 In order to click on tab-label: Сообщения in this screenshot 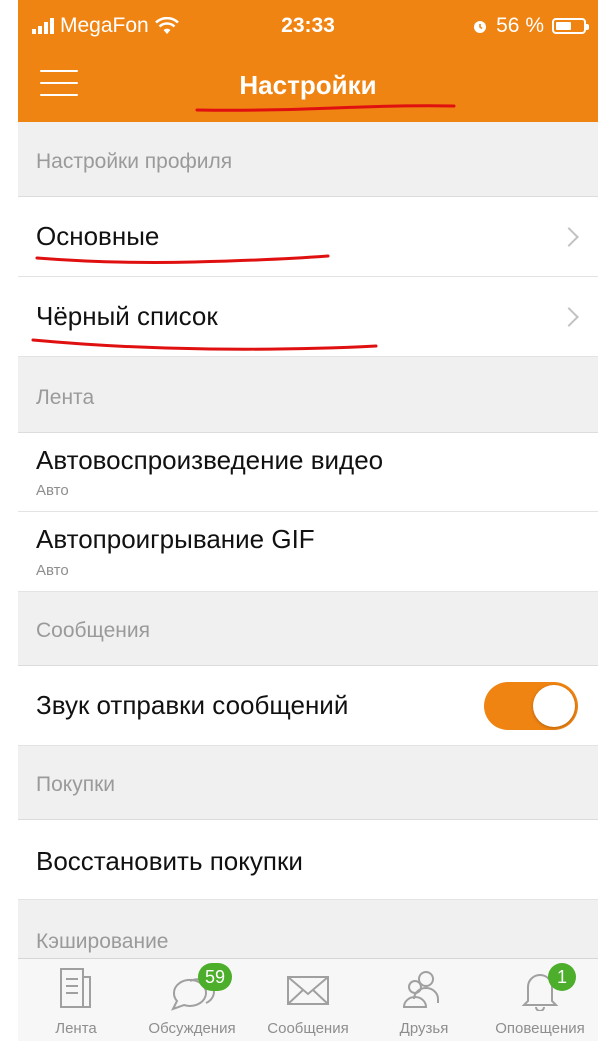, I will do `click(308, 1028)`.